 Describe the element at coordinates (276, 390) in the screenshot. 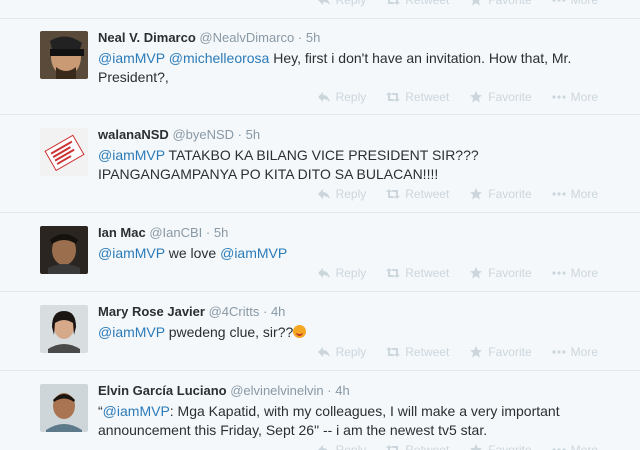

I see `tweet-username: @elvinelvinelvin` at that location.